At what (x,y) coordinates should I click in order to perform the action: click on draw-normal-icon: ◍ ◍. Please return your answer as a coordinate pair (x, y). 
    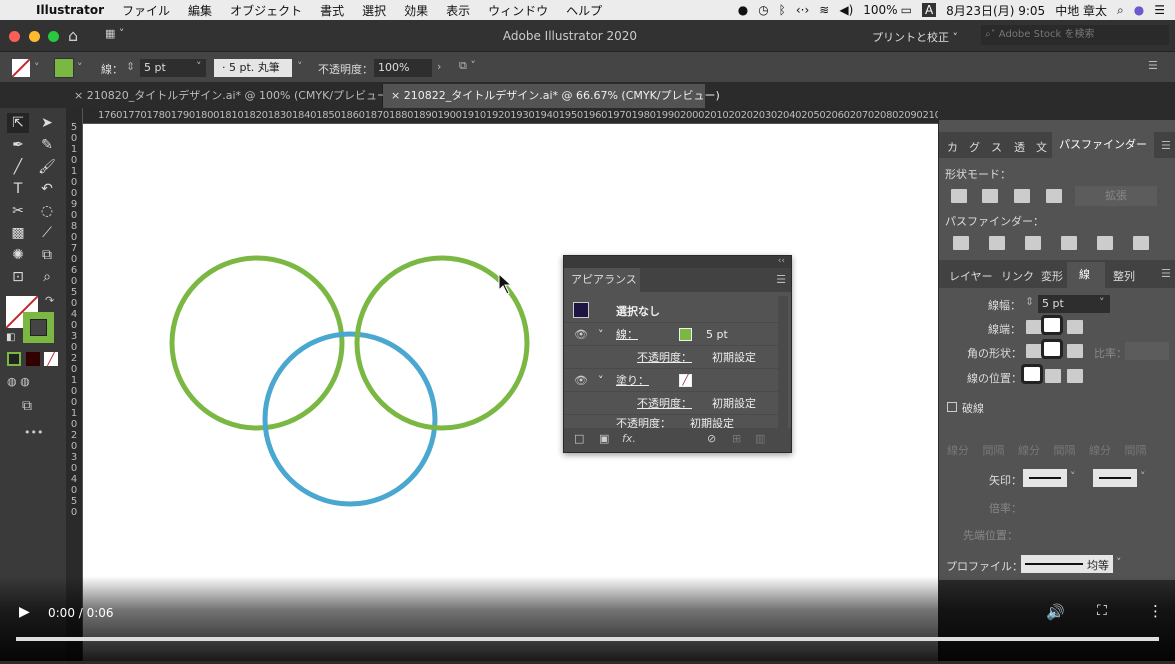
    Looking at the image, I should click on (18, 381).